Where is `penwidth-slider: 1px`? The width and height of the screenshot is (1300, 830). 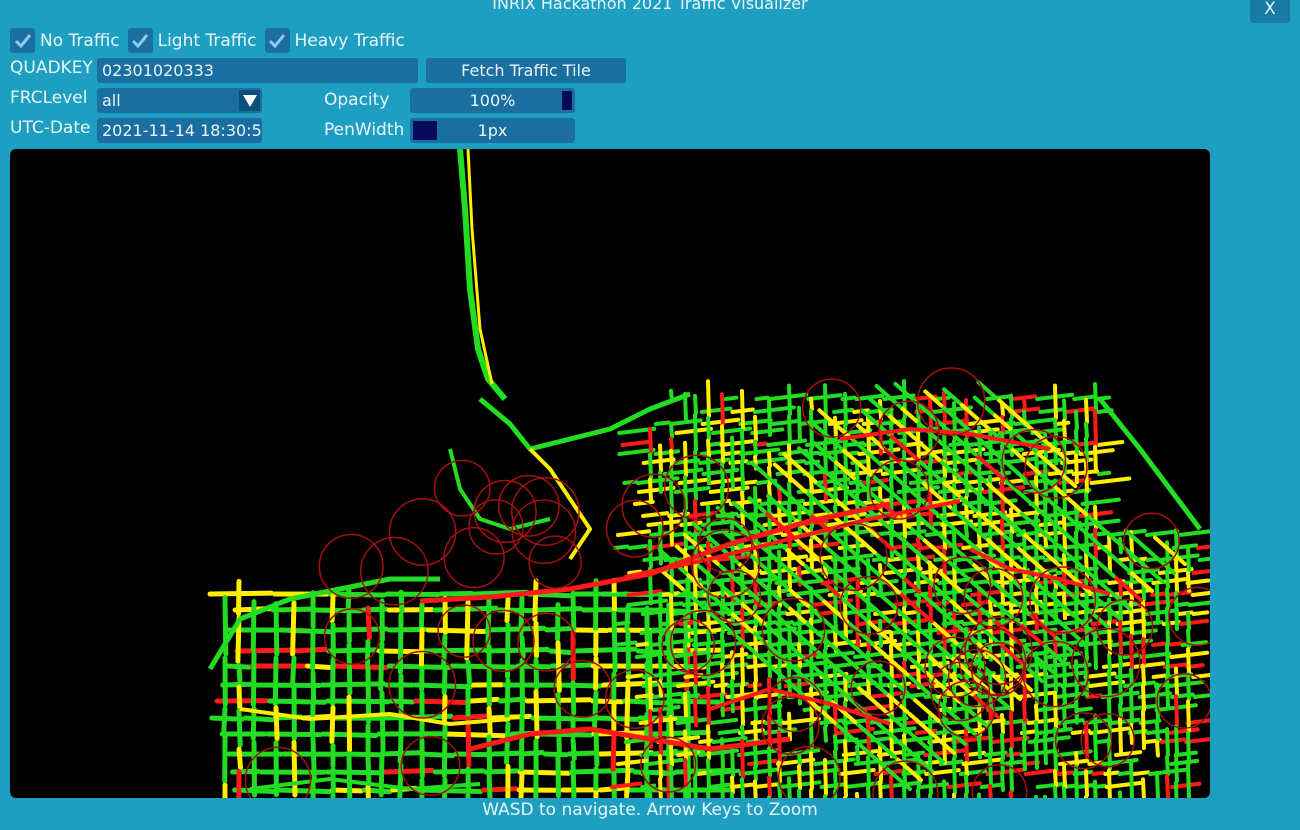 penwidth-slider: 1px is located at coordinates (492, 130).